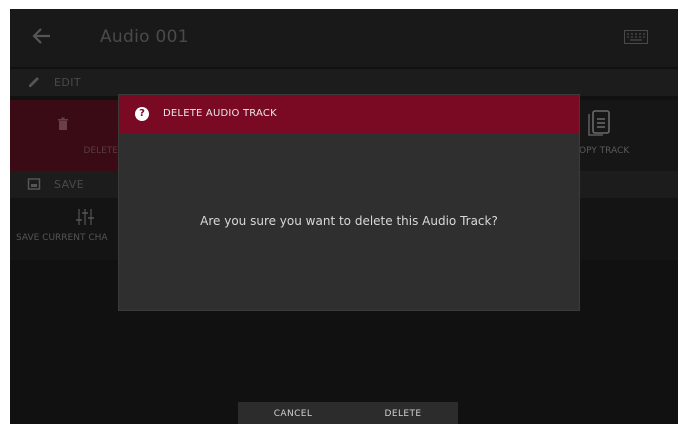  Describe the element at coordinates (34, 184) in the screenshot. I see `save-icon` at that location.